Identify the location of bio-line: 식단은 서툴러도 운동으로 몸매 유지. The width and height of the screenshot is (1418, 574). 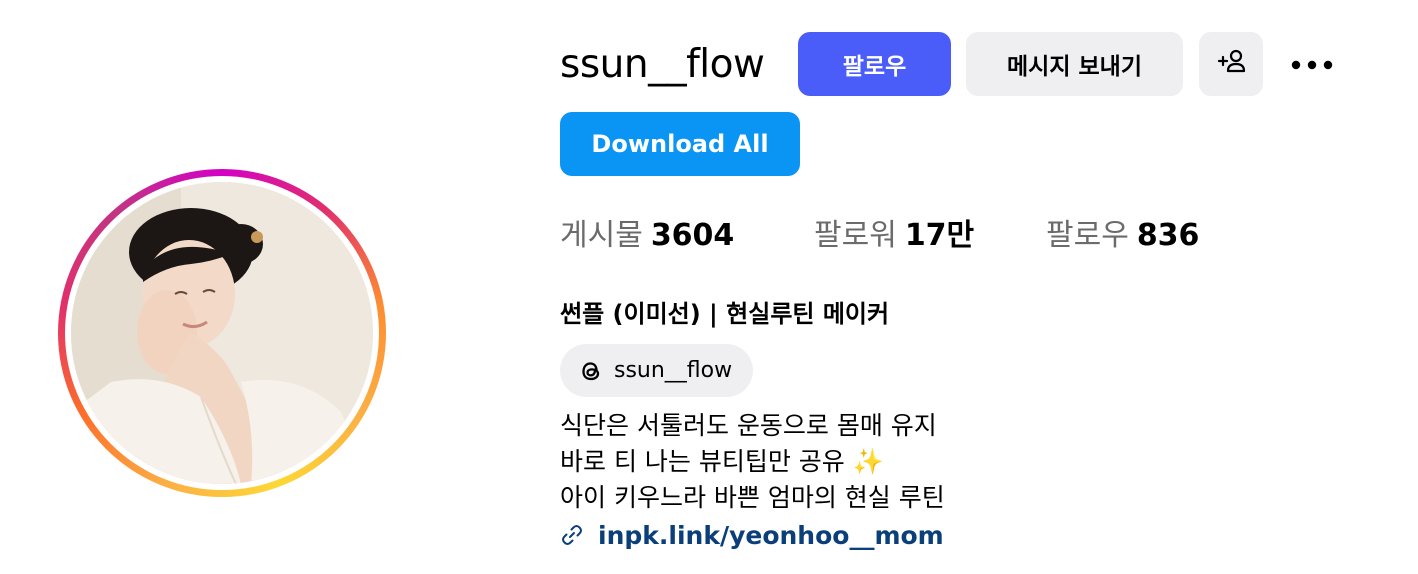
(748, 425).